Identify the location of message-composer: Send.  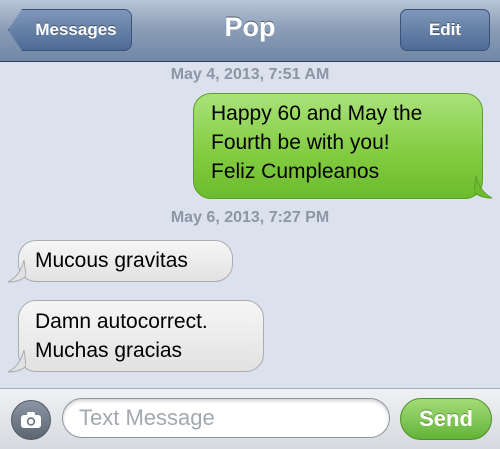
(250, 418).